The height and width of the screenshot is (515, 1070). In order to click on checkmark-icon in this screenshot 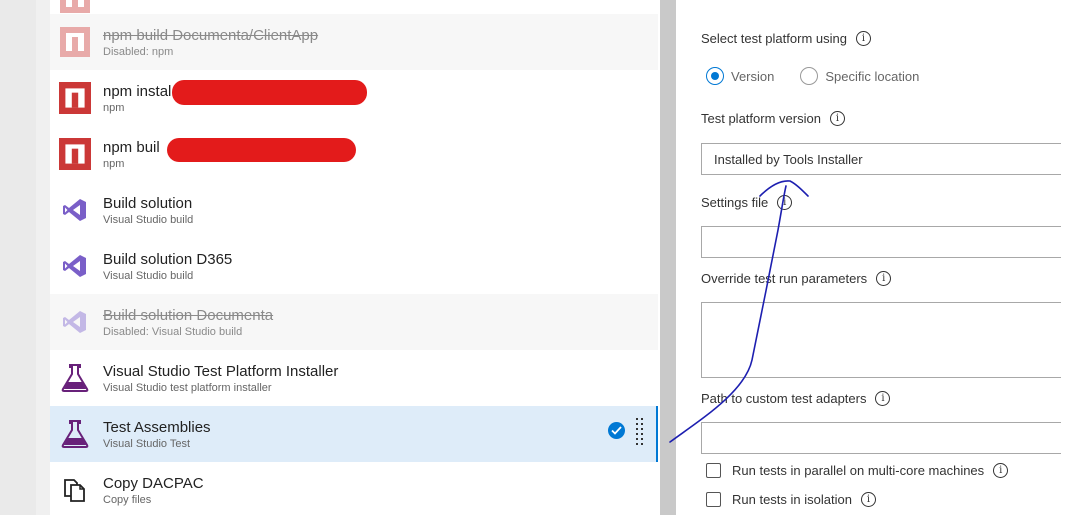, I will do `click(616, 430)`.